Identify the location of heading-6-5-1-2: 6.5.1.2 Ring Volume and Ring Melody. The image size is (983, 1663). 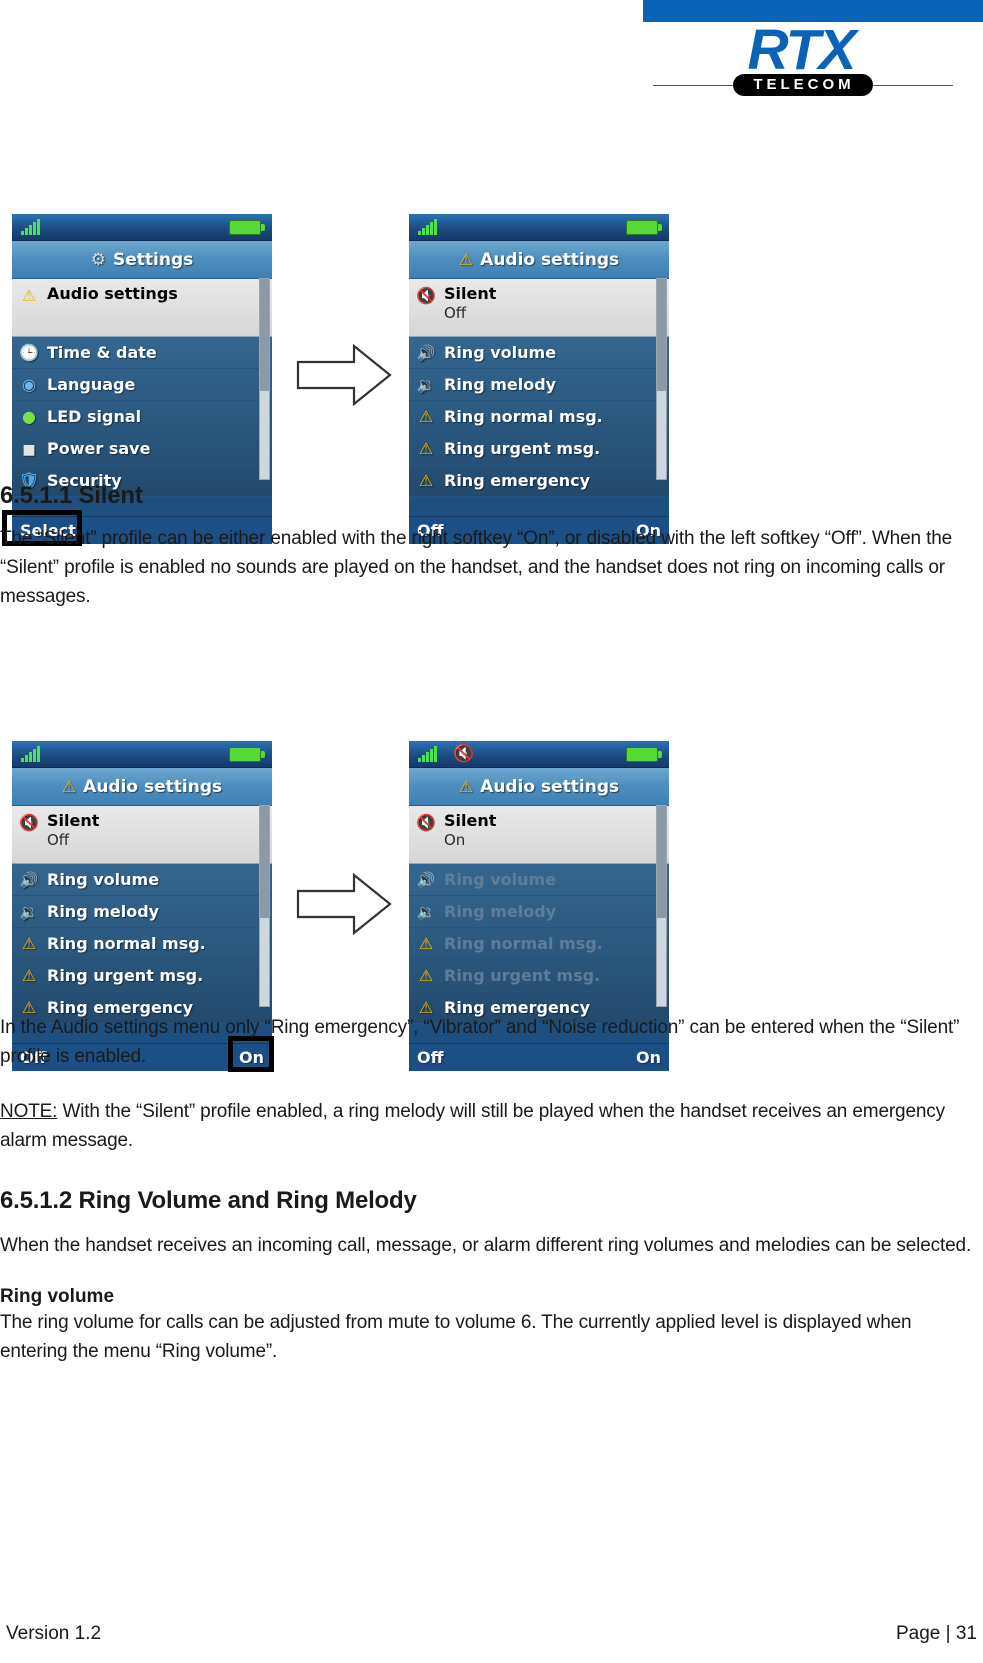
(208, 1200).